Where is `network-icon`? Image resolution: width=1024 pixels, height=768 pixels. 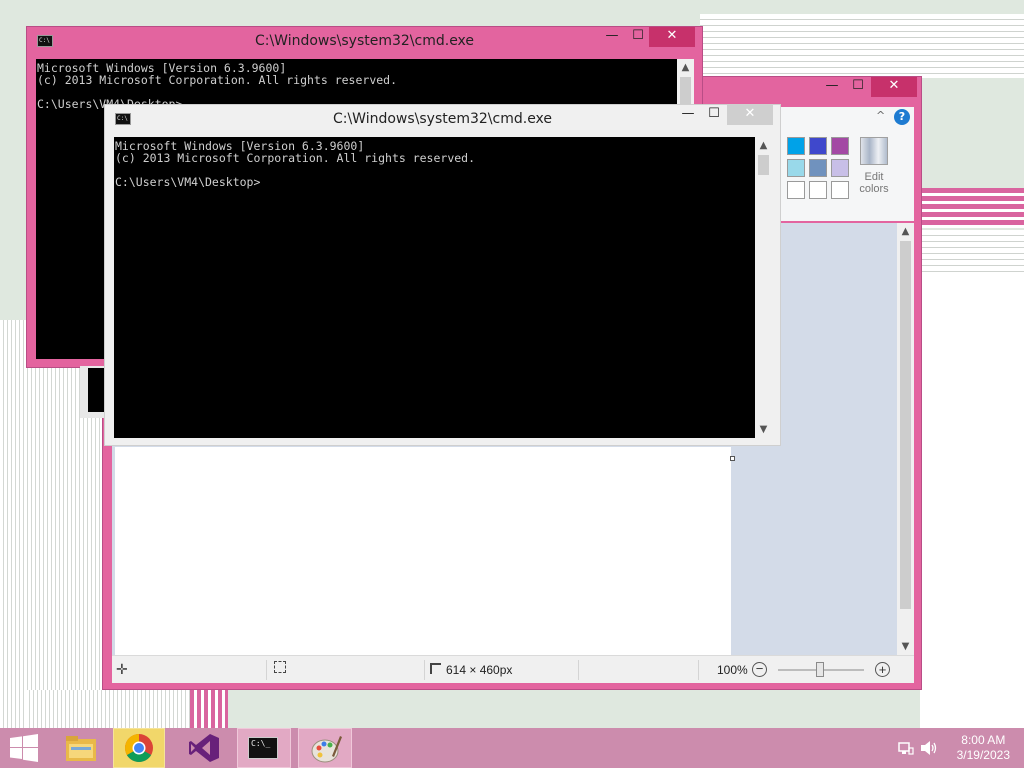
network-icon is located at coordinates (906, 748).